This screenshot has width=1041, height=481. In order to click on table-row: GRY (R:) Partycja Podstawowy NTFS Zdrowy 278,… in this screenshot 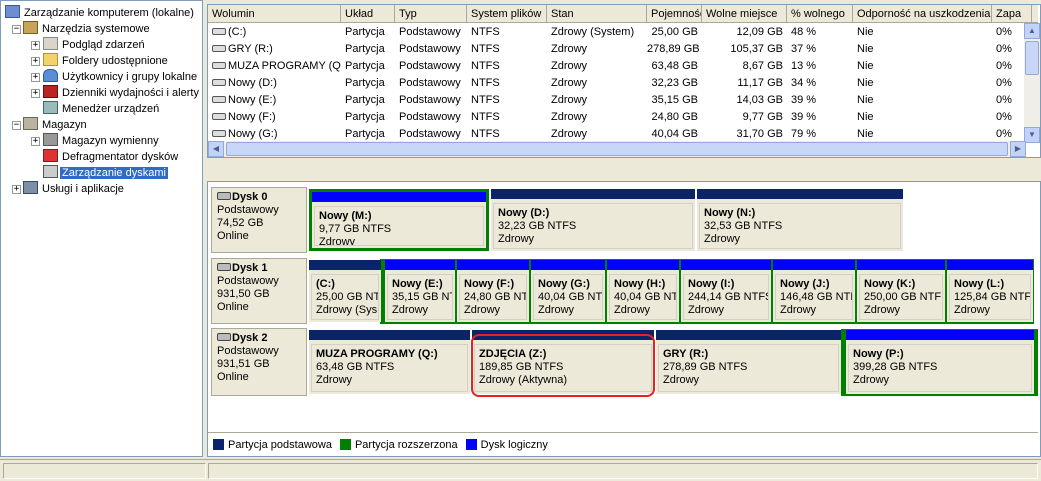, I will do `click(617, 49)`.